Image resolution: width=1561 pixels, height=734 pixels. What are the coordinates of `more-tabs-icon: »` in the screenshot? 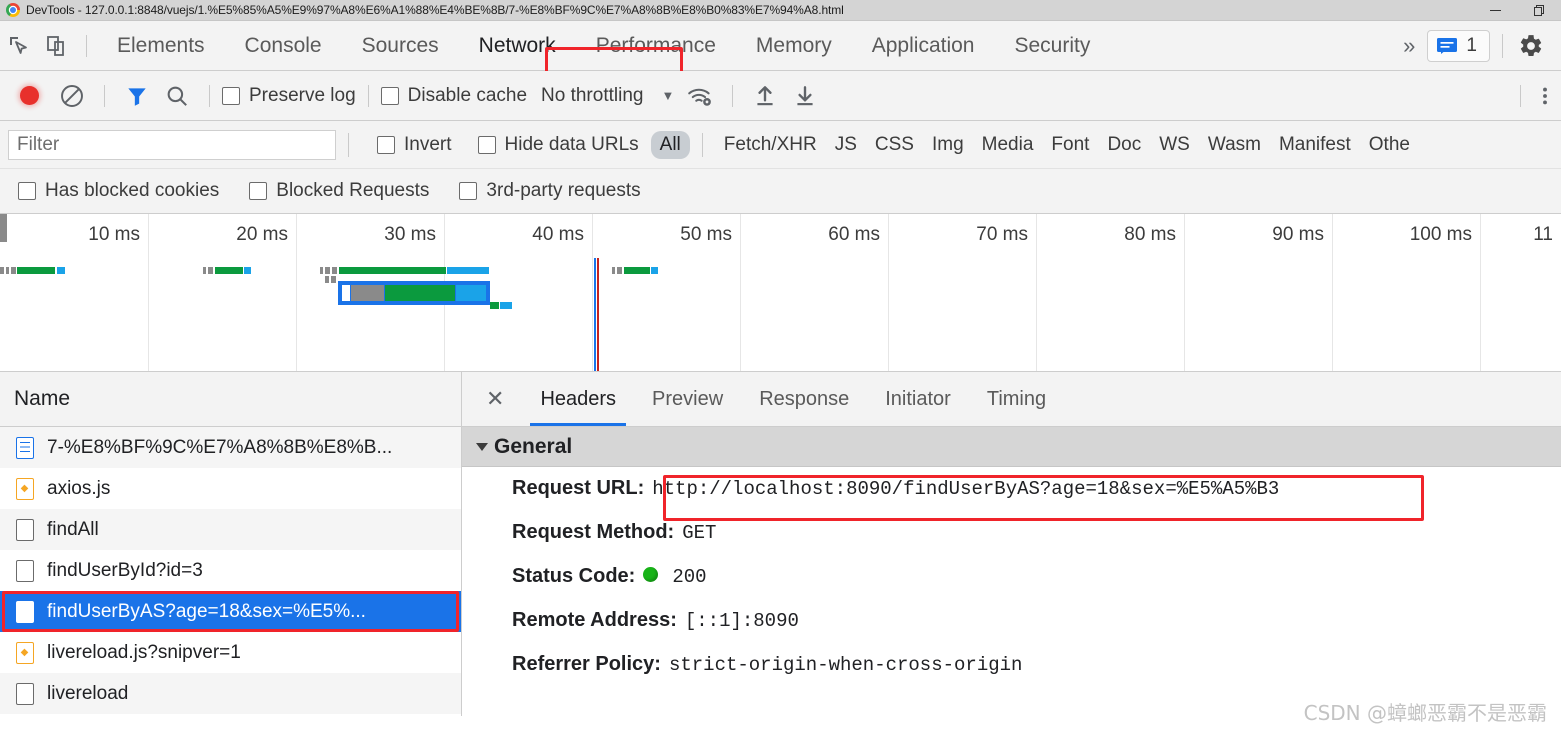 It's located at (1408, 46).